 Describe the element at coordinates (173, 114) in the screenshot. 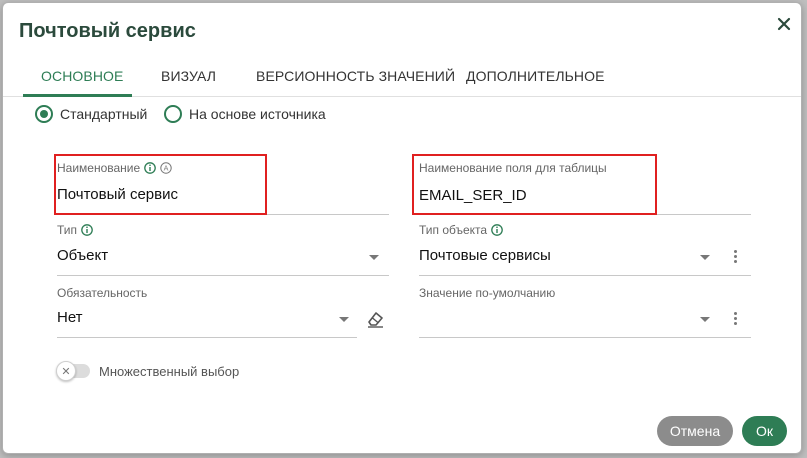

I see `radio-unchecked-icon` at that location.